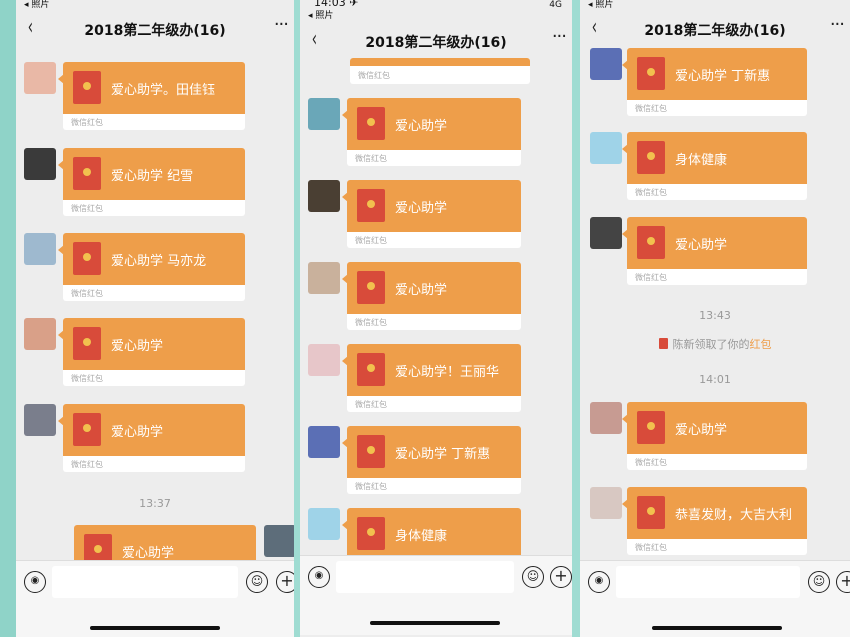 This screenshot has height=637, width=850. I want to click on red-packet-bubble: 爱心助学 纪雪 微信红包, so click(154, 182).